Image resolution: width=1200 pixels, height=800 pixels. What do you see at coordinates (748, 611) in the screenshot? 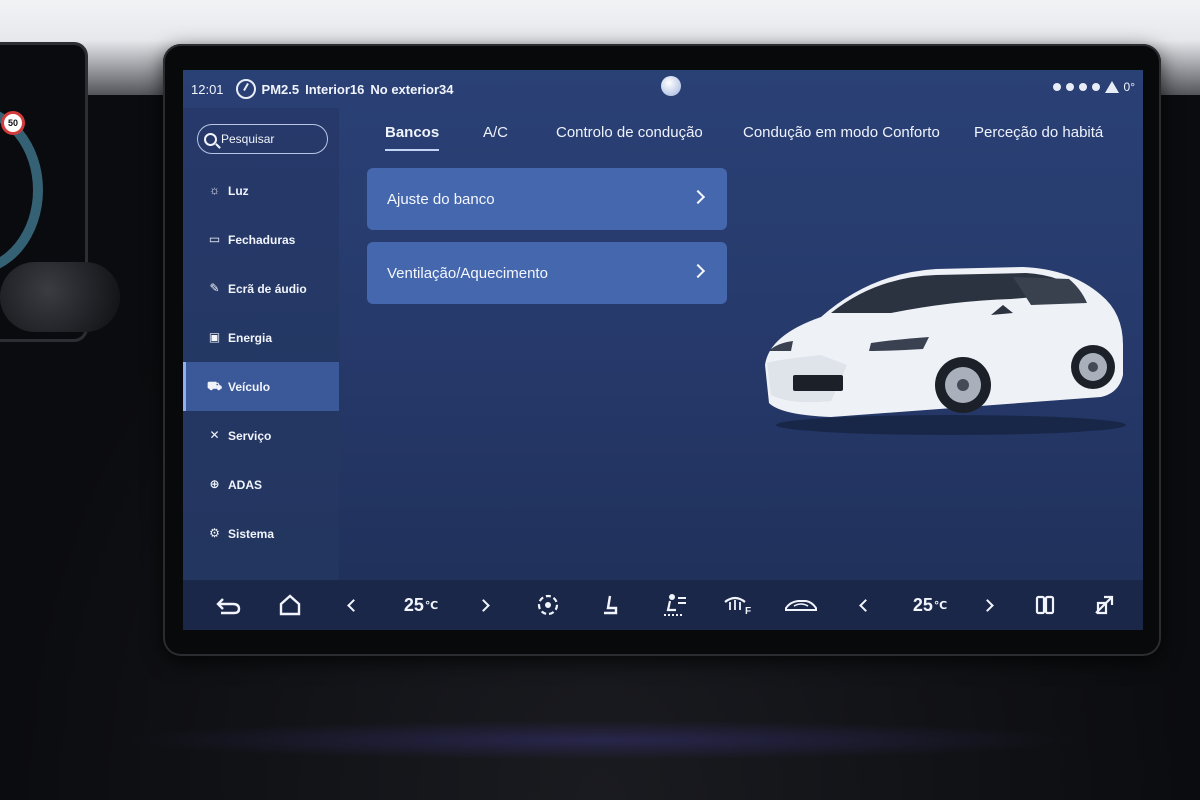
I see `svg-text: F` at bounding box center [748, 611].